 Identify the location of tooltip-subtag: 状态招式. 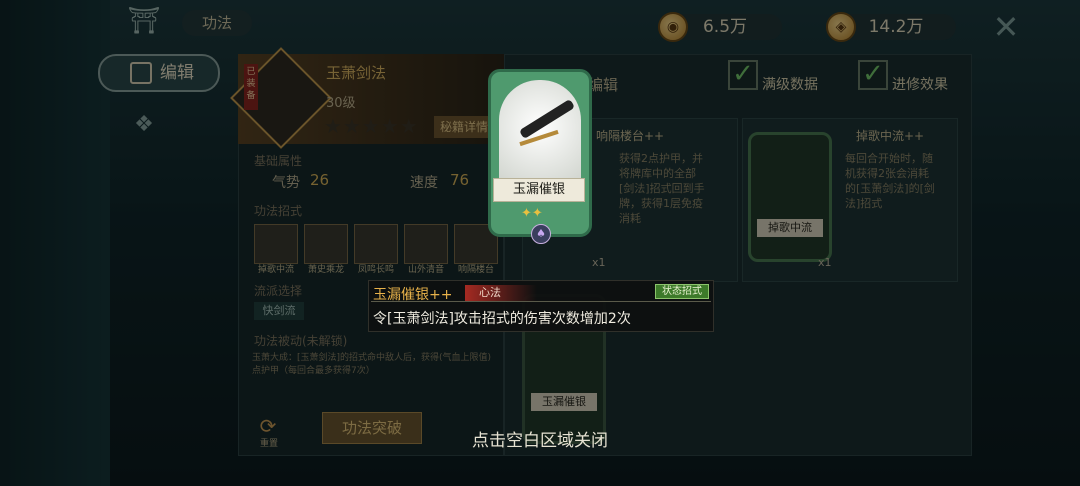
(682, 291).